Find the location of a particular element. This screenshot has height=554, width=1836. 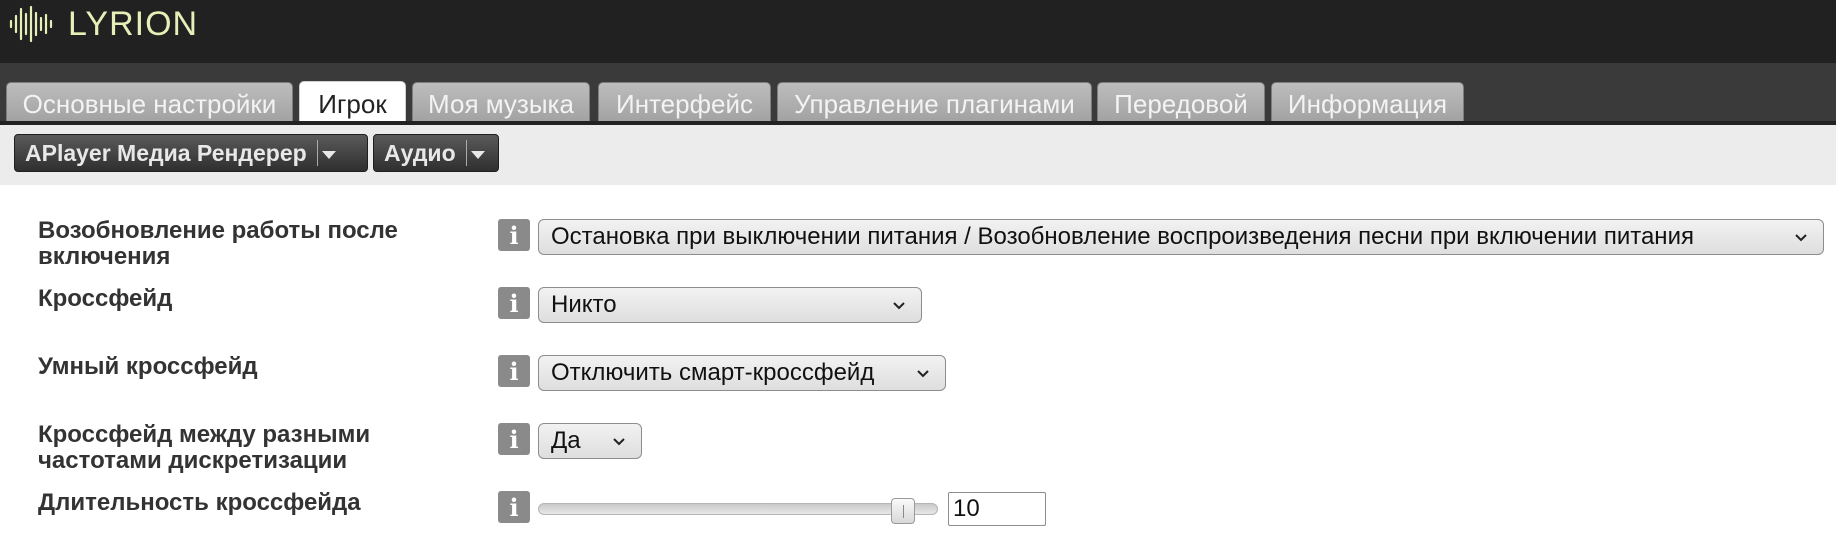

crossfade-samplerate-label-line2: частотами дискретизации is located at coordinates (193, 460).